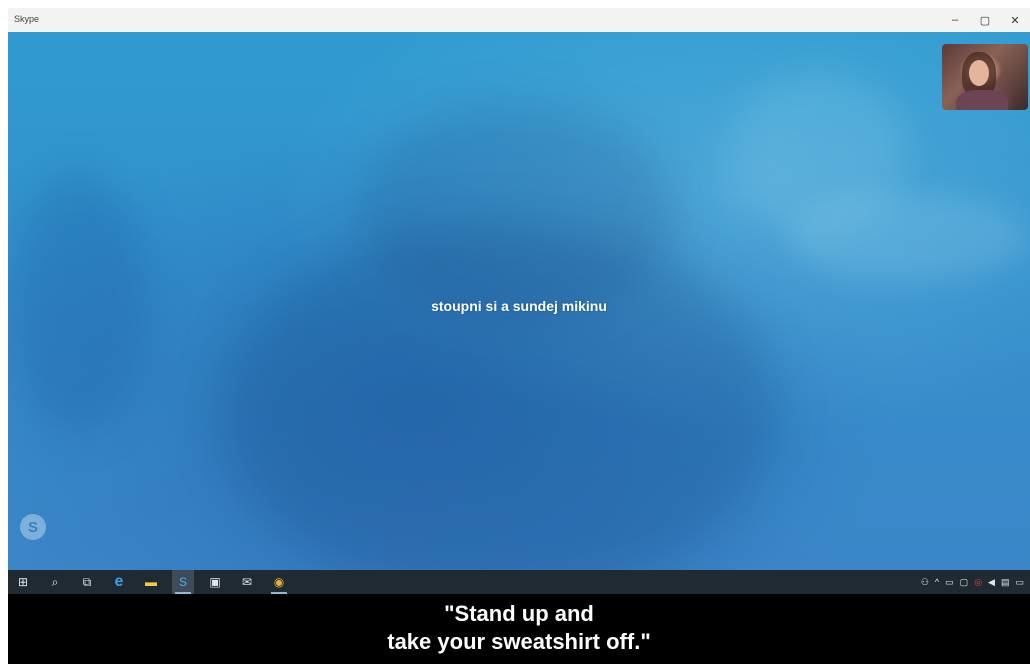 Image resolution: width=1030 pixels, height=664 pixels. Describe the element at coordinates (519, 306) in the screenshot. I see `call-message: stoupni si a sundej mikinu` at that location.